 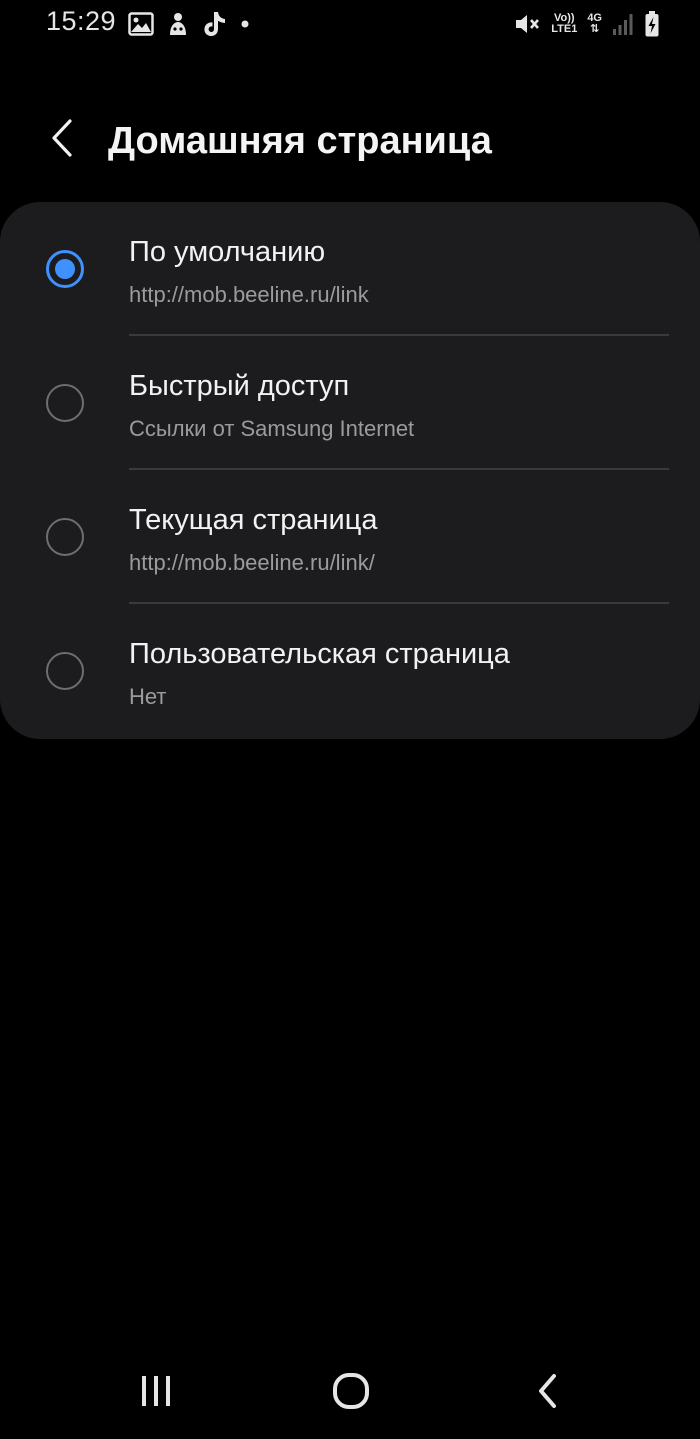 I want to click on navigation-bar, so click(x=350, y=1394).